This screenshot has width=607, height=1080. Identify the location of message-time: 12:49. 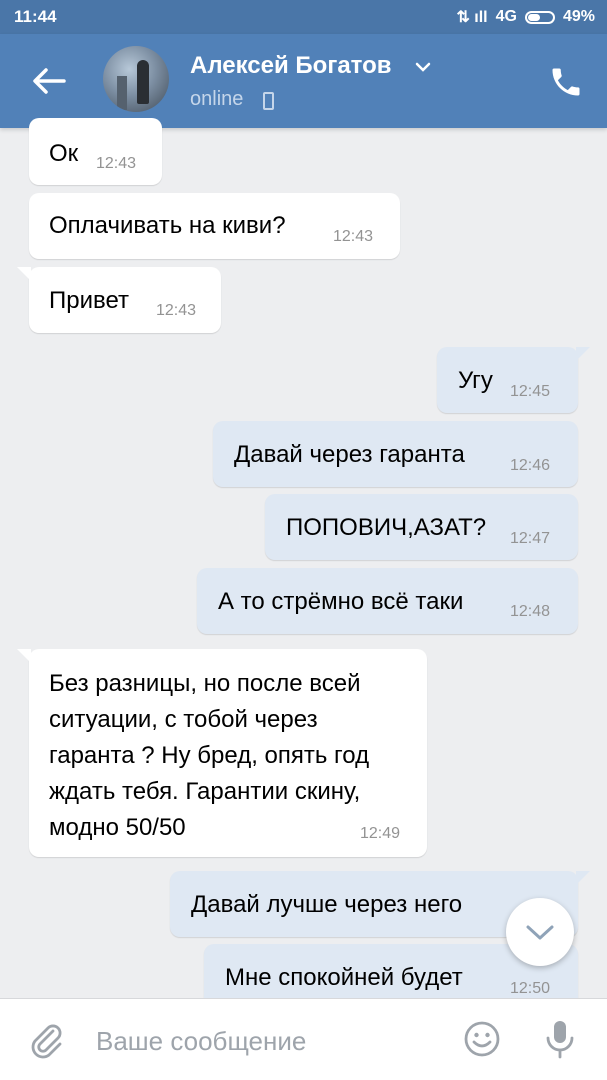
(380, 833).